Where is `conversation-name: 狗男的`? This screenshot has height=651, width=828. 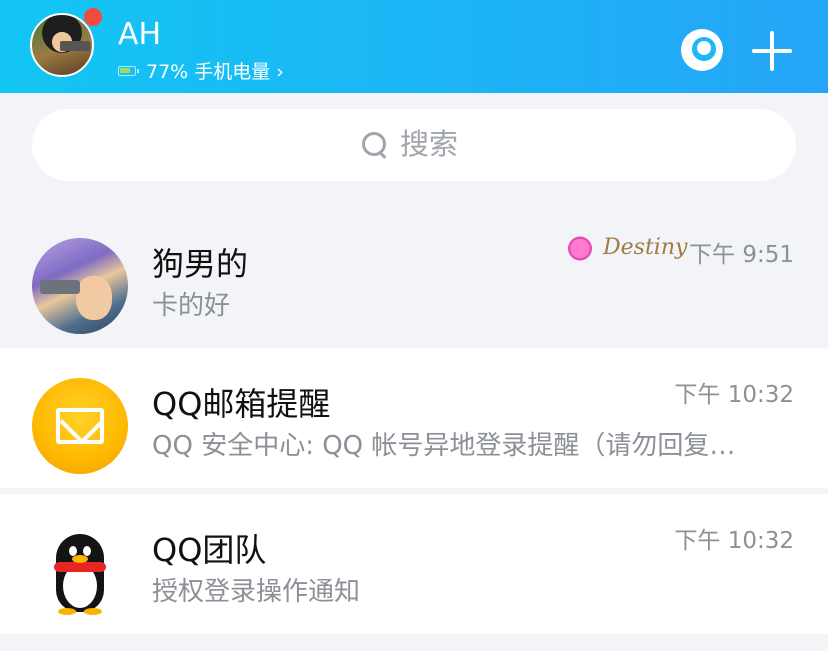
conversation-name: 狗男的 is located at coordinates (200, 264).